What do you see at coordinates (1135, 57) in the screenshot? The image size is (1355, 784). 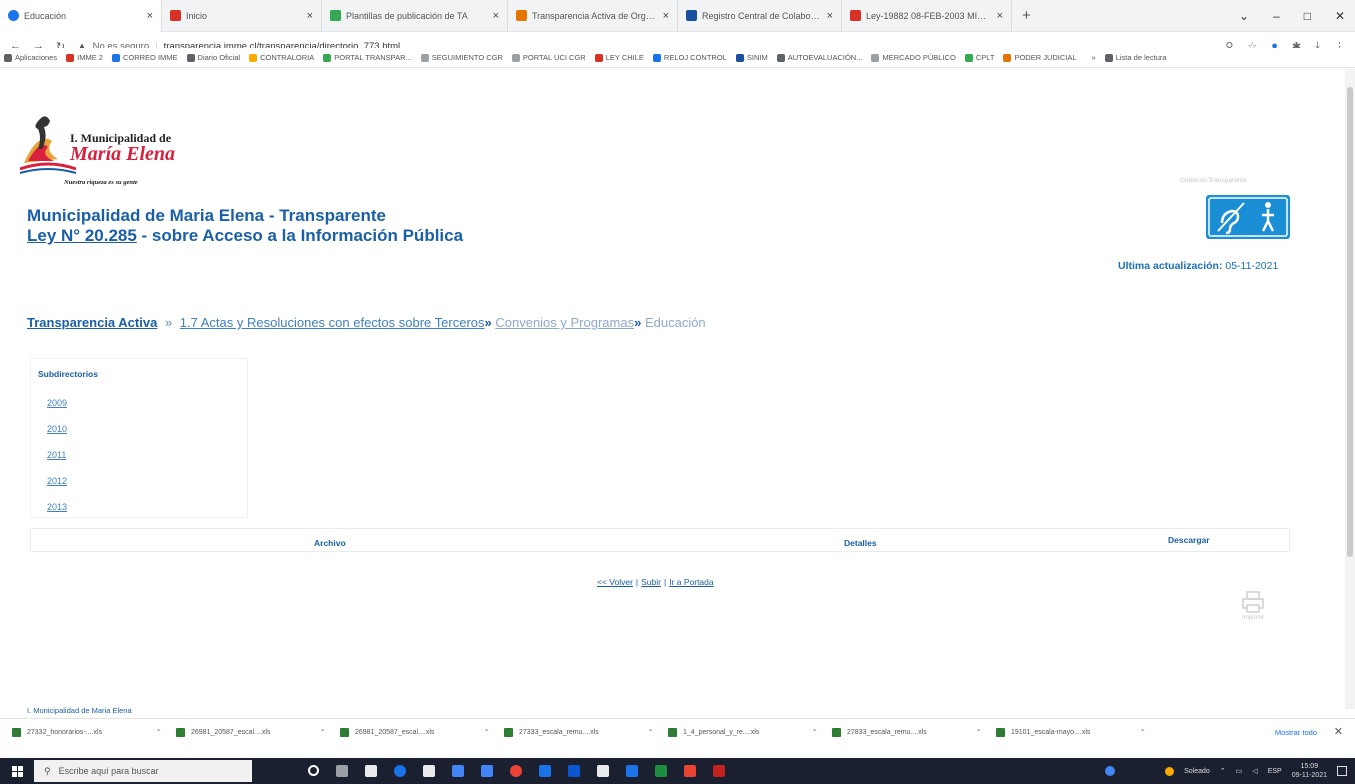 I see `reading-list-button: Lista de lectura` at bounding box center [1135, 57].